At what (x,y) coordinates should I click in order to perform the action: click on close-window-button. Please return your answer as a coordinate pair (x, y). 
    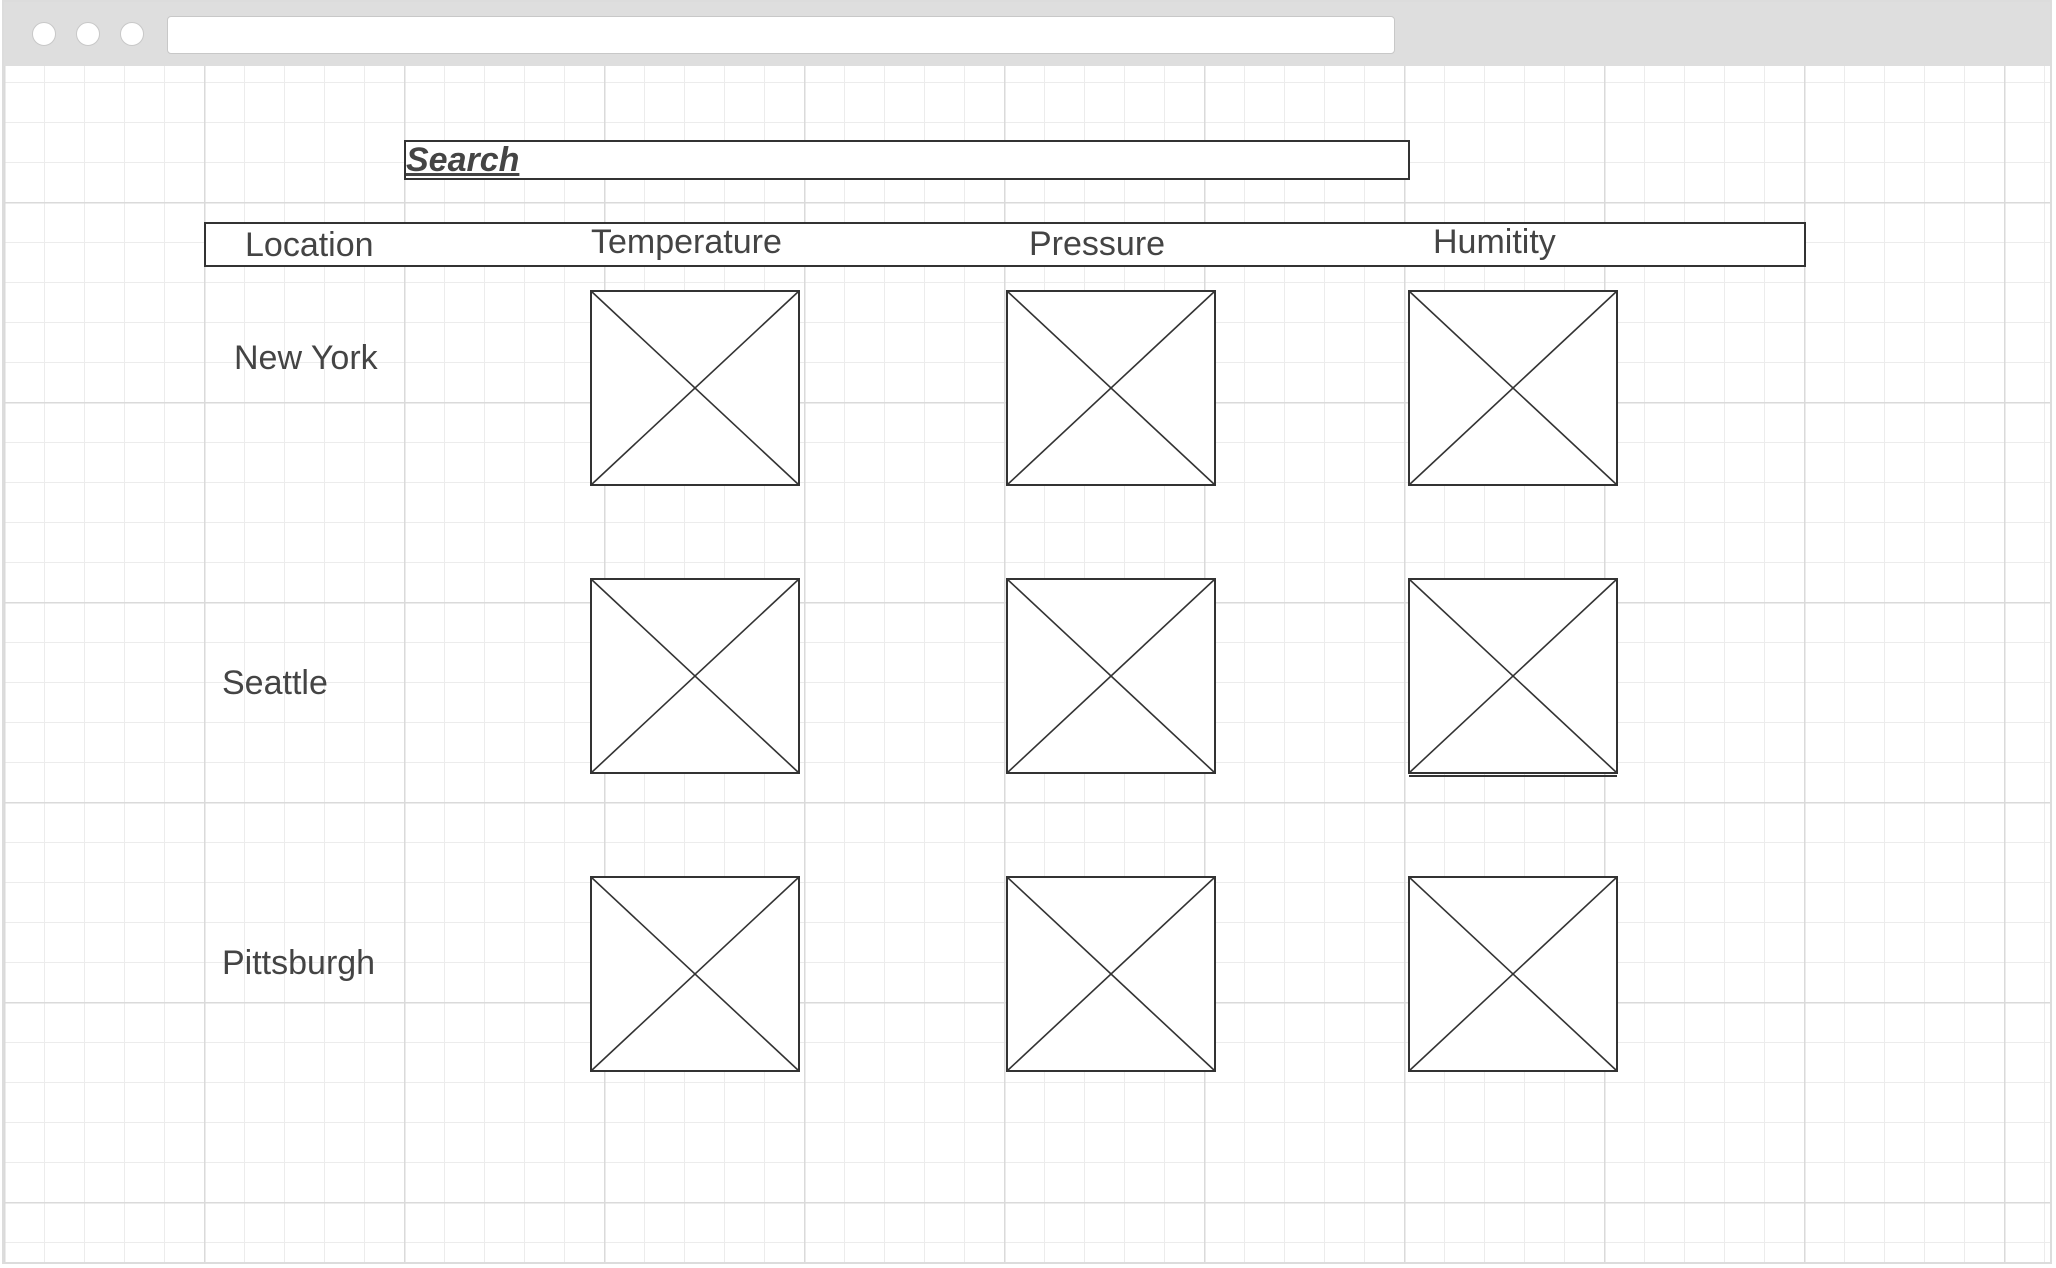
    Looking at the image, I should click on (44, 34).